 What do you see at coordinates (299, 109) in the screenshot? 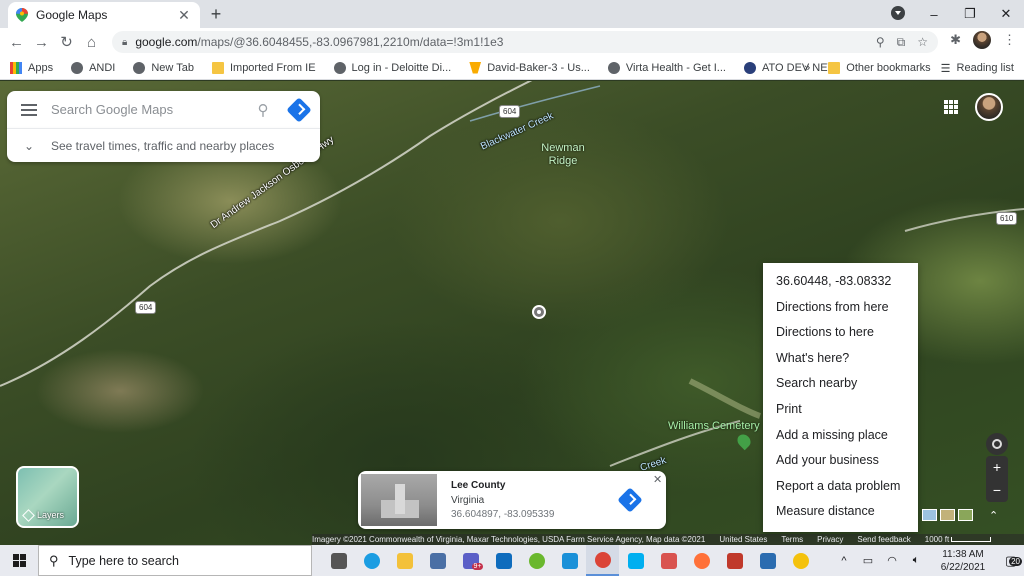
I see `directions-button` at bounding box center [299, 109].